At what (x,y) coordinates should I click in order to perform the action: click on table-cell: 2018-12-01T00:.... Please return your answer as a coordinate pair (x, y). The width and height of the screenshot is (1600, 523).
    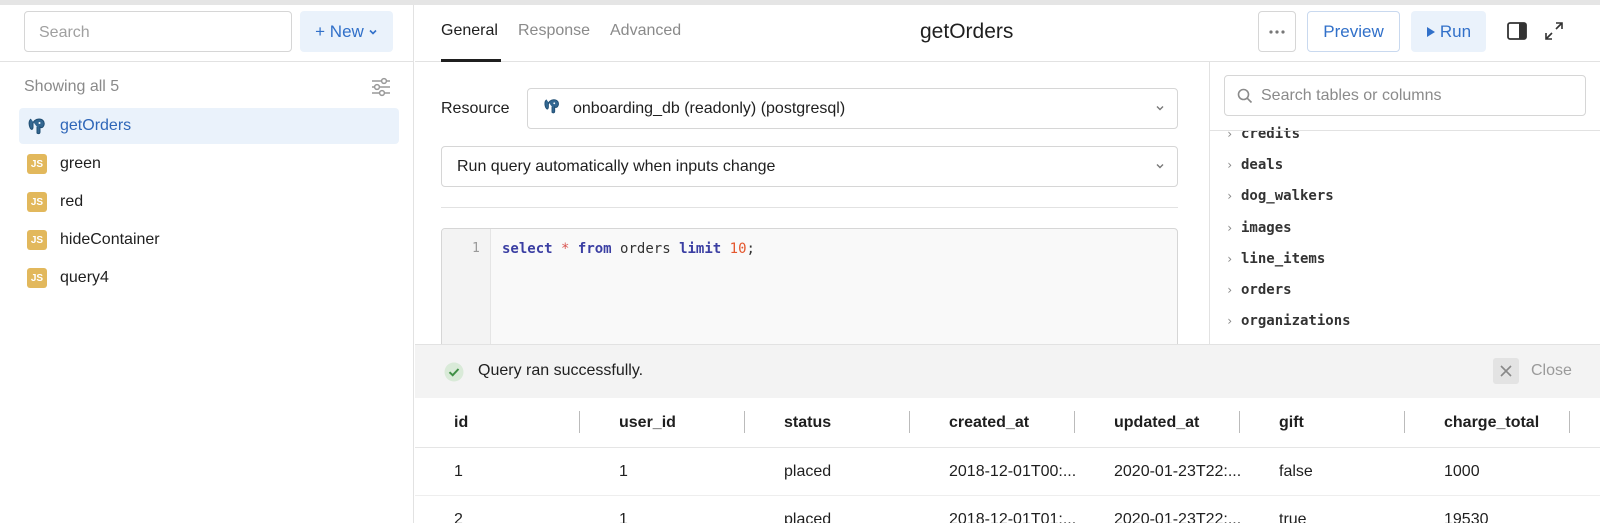
    Looking at the image, I should click on (1012, 471).